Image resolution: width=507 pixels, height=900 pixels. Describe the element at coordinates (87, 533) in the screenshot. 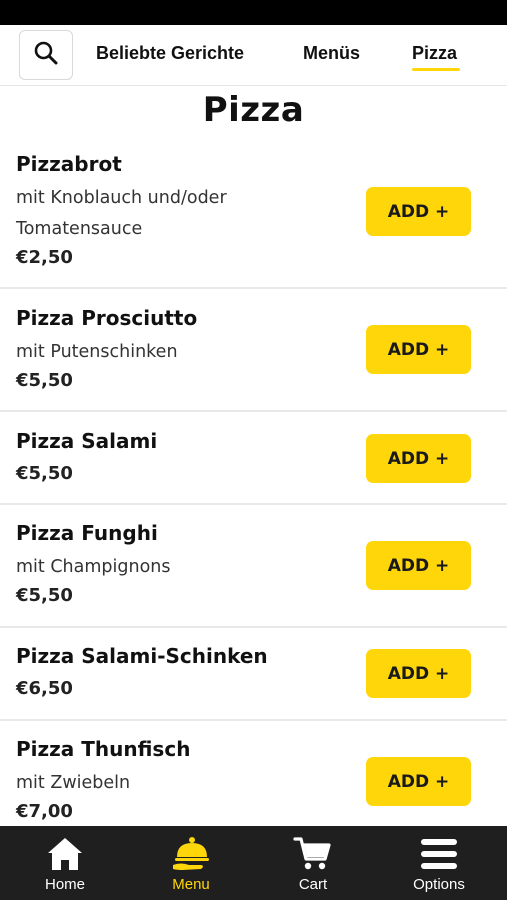

I see `item-name: Pizza Funghi` at that location.